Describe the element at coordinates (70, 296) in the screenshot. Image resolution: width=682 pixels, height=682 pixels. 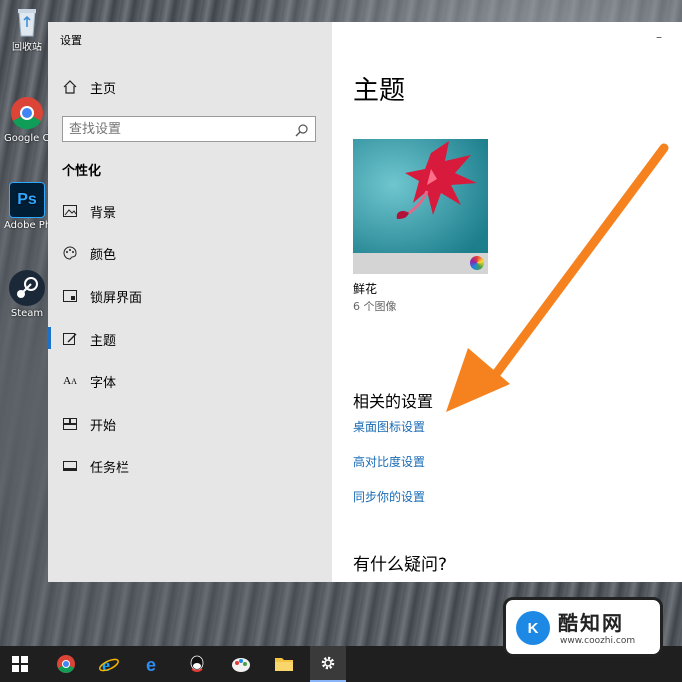
I see `lock-screen-icon` at that location.